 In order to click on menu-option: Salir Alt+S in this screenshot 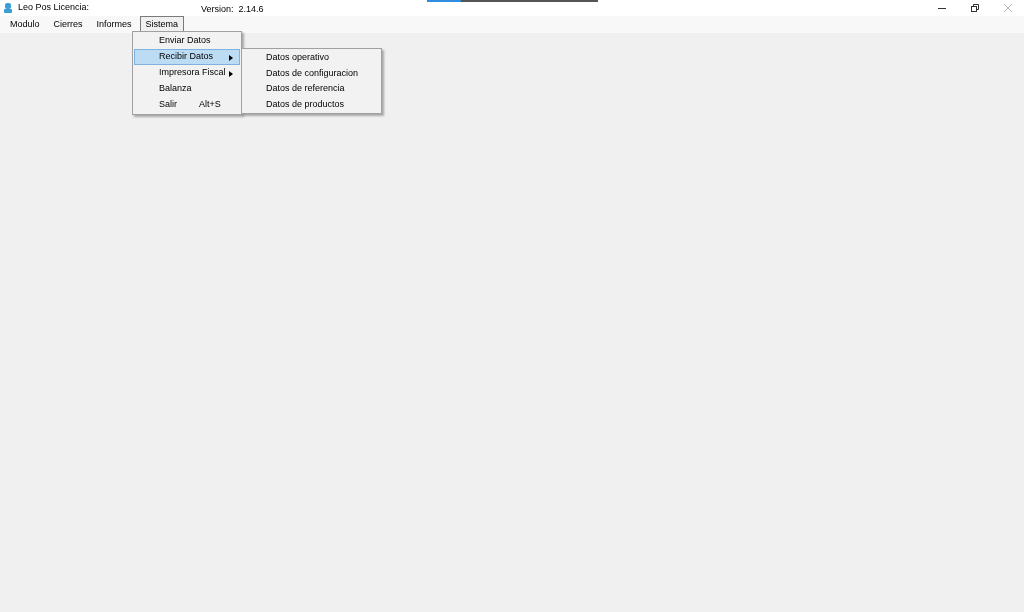, I will do `click(187, 105)`.